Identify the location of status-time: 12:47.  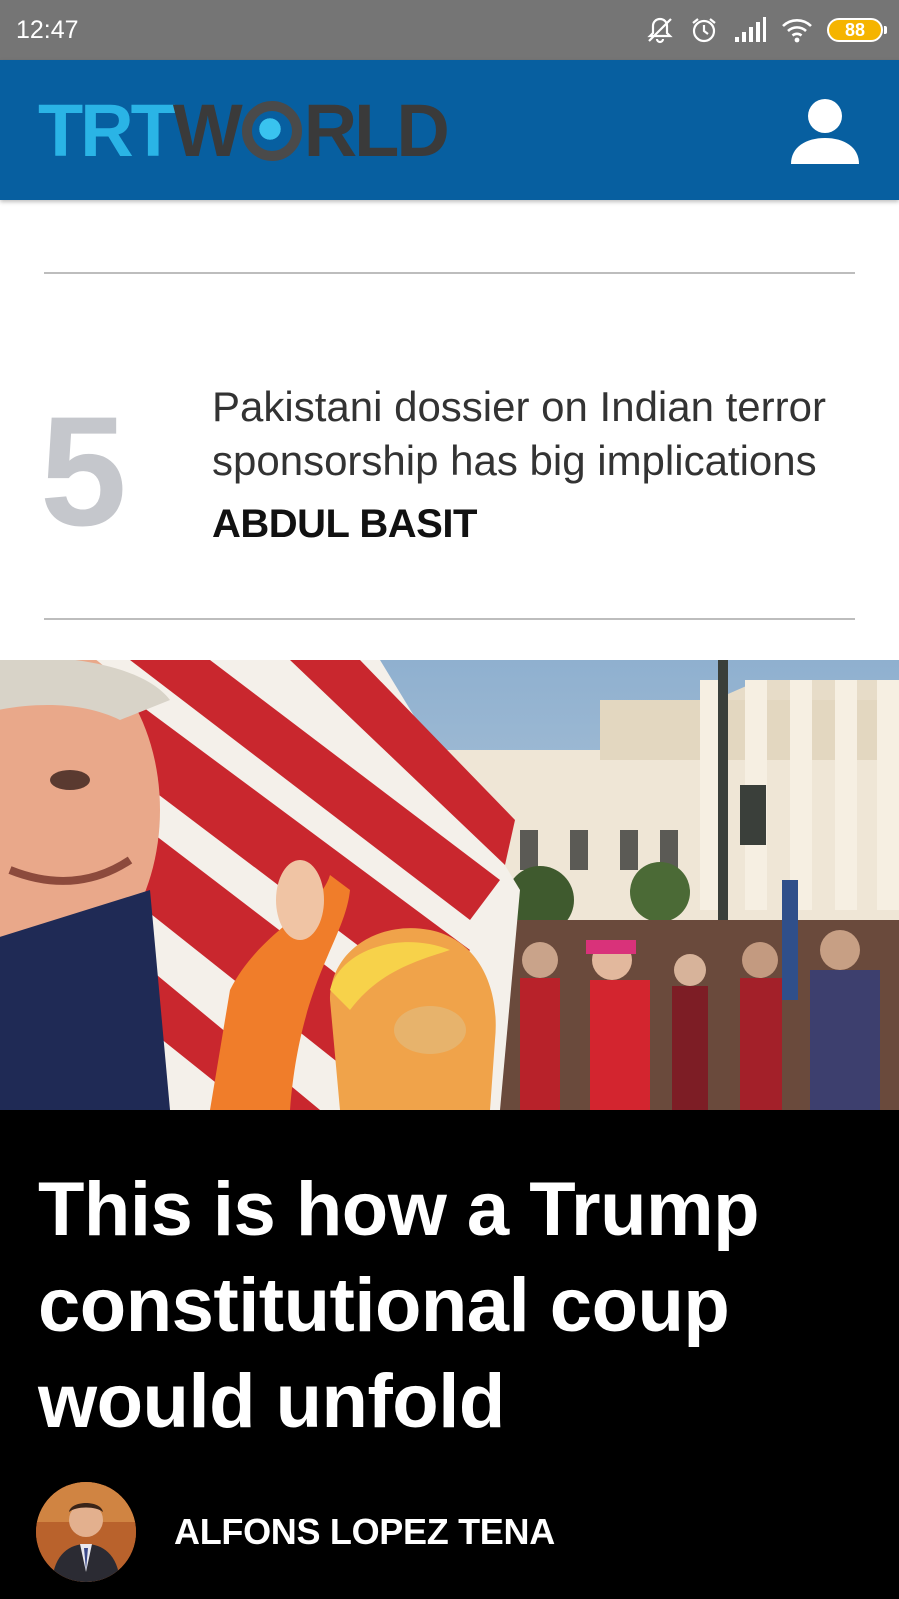
(47, 29).